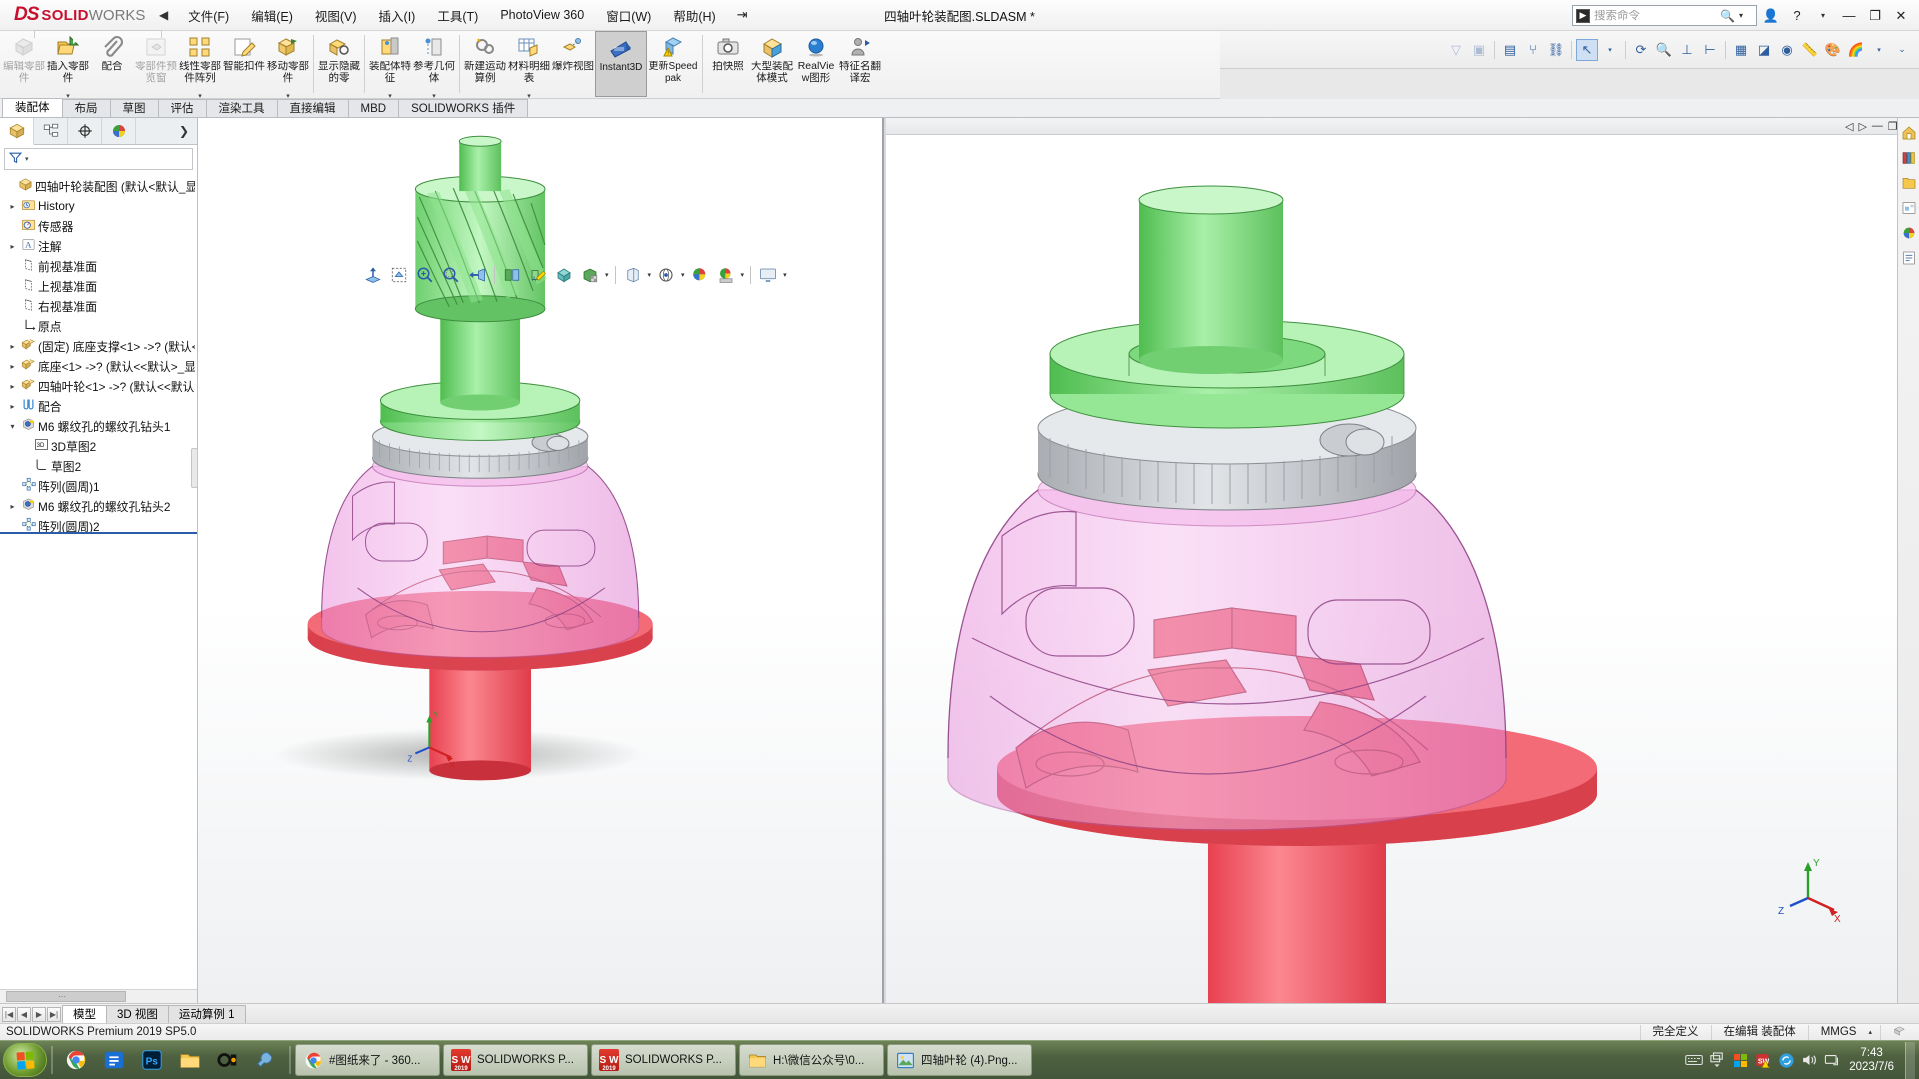  What do you see at coordinates (666, 275) in the screenshot?
I see `view-orientation2-icon` at bounding box center [666, 275].